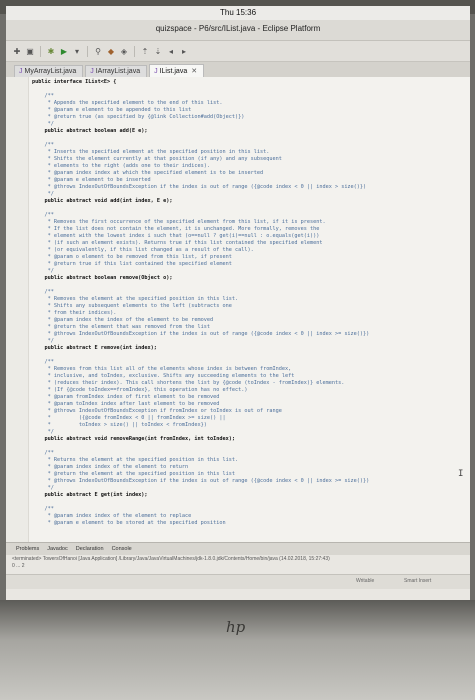  I want to click on search-icon: ⚲, so click(98, 51).